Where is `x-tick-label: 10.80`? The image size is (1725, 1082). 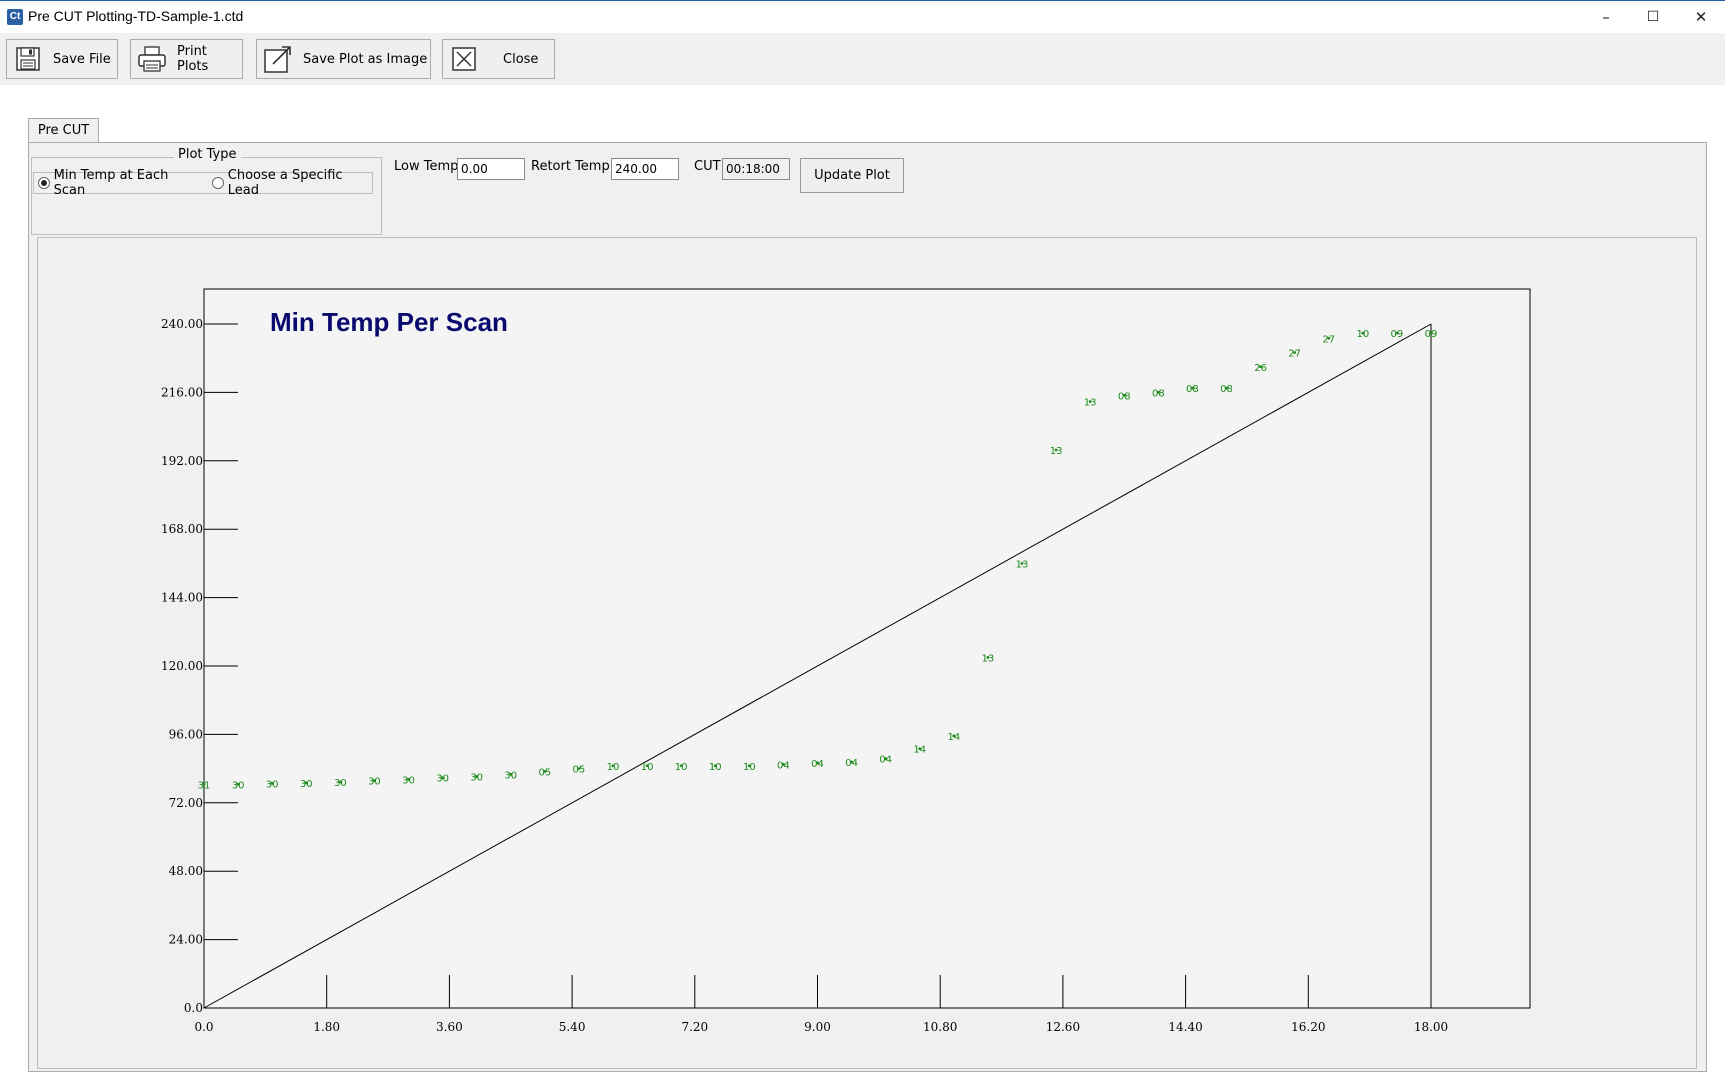
x-tick-label: 10.80 is located at coordinates (940, 1027).